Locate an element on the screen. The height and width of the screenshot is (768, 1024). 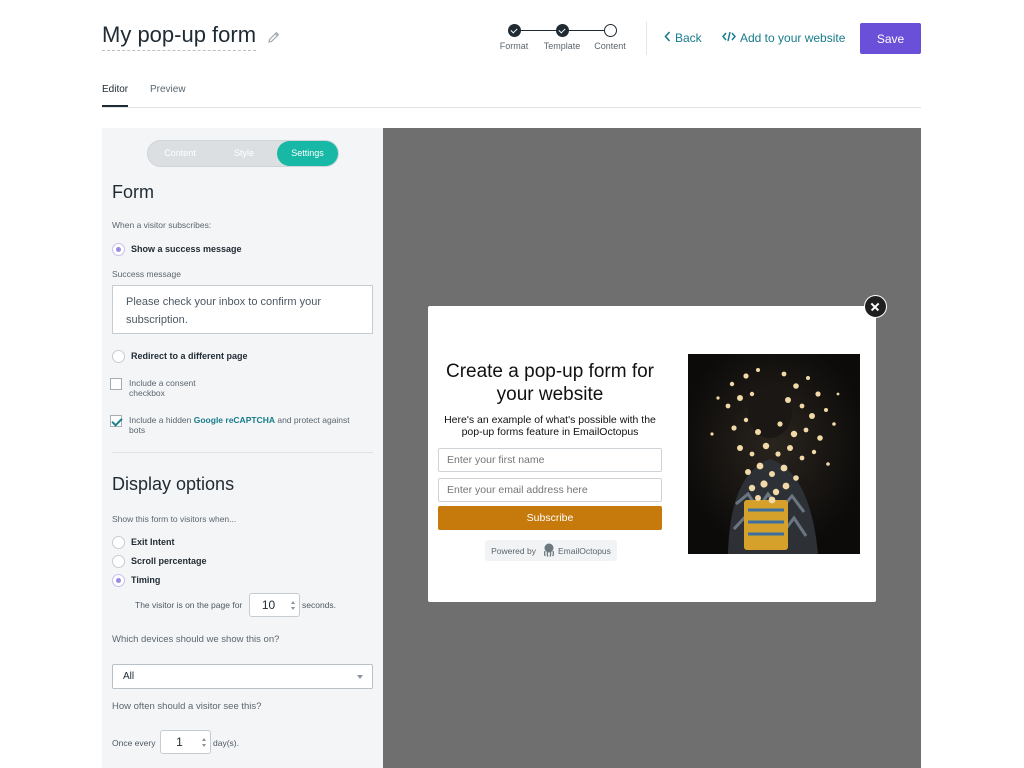
radio-scroll-percentage: Scroll percentage is located at coordinates (159, 561).